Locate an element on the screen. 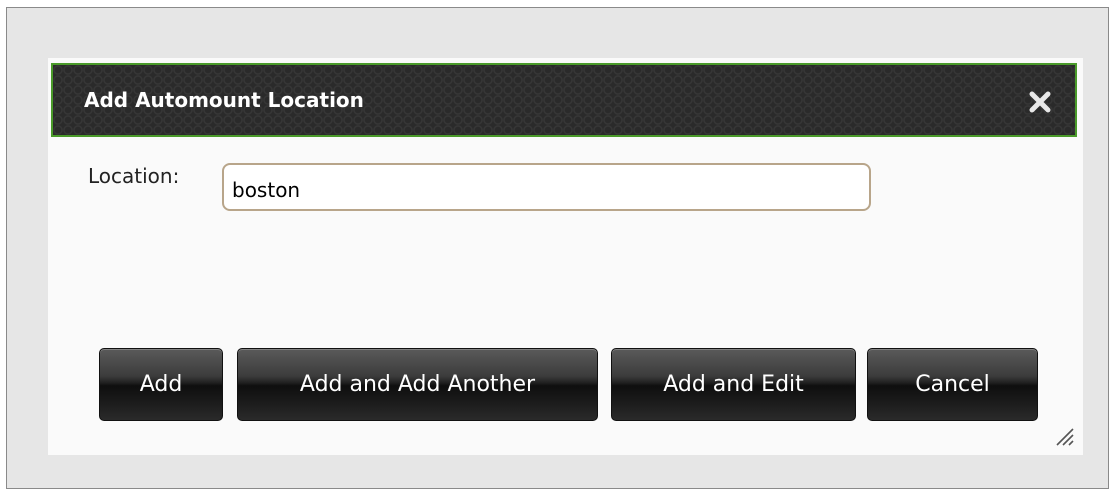 This screenshot has width=1113, height=493. location-label: Location: is located at coordinates (134, 176).